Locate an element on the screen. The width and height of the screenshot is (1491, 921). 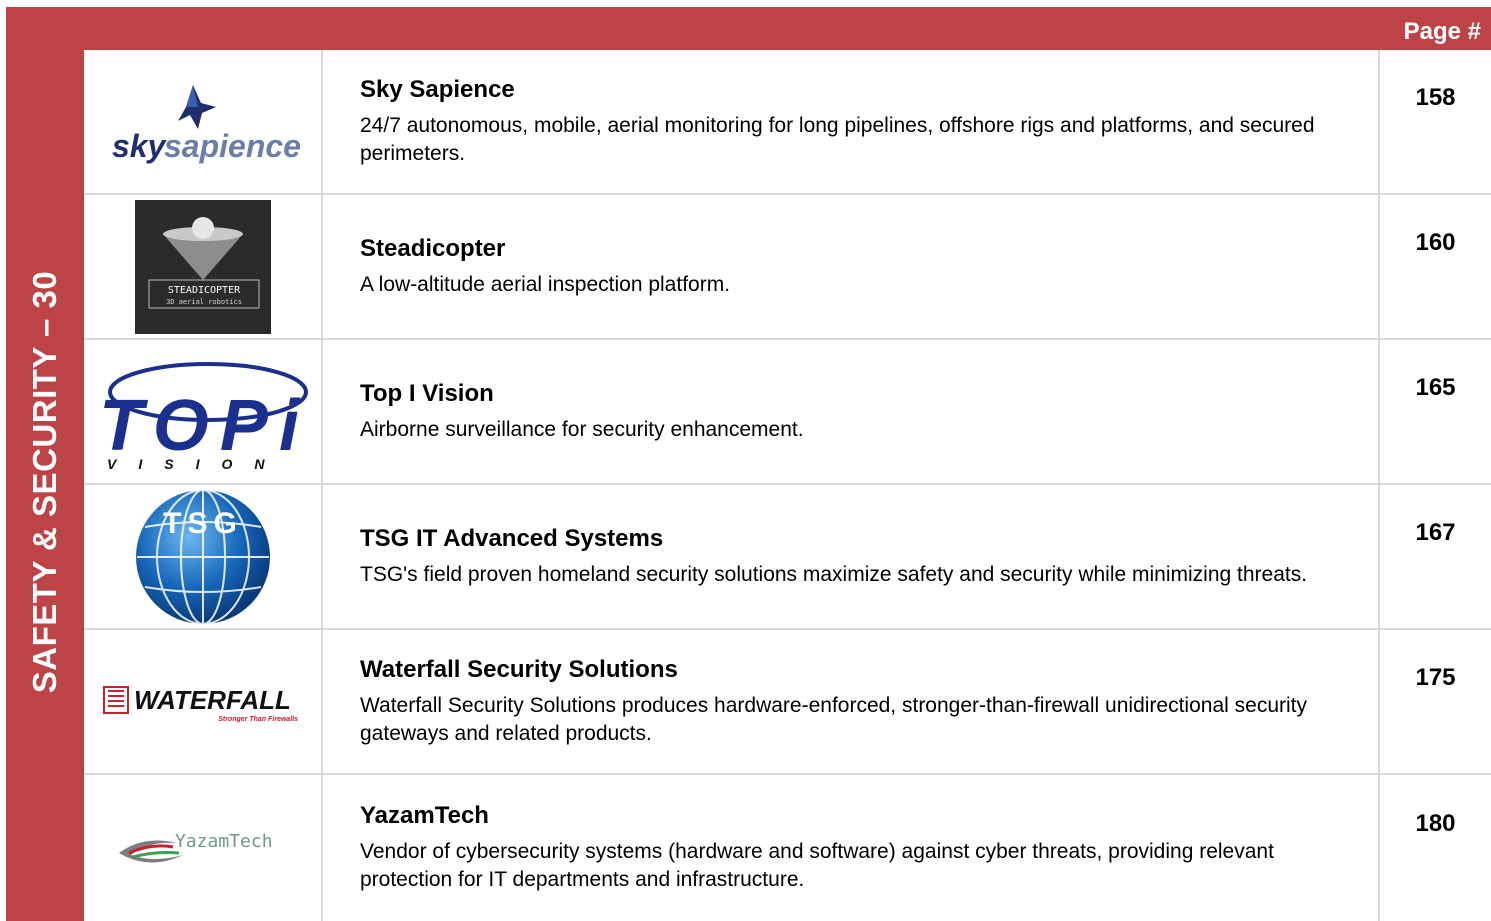
steadicopter-logo: STEADICOPTER 3D aerial robotics is located at coordinates (202, 266).